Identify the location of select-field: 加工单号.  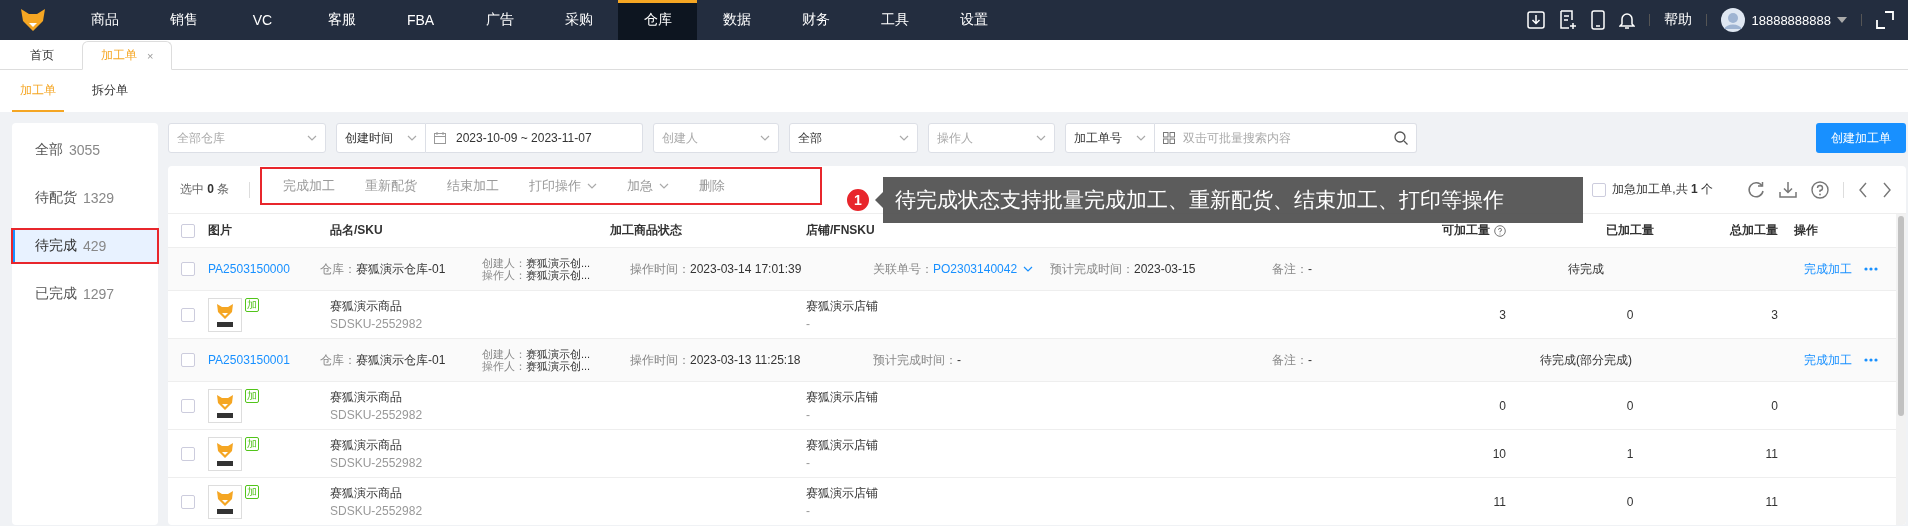
(1110, 138).